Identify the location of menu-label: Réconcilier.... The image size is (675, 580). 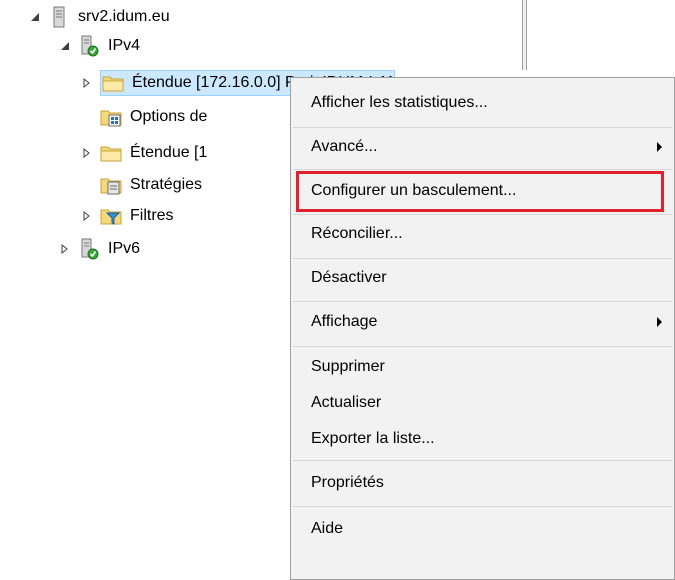
(357, 233).